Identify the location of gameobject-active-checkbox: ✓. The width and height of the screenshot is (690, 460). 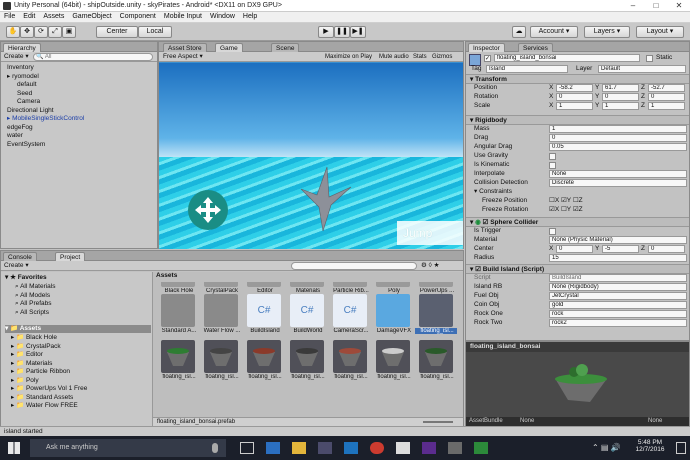
(487, 58).